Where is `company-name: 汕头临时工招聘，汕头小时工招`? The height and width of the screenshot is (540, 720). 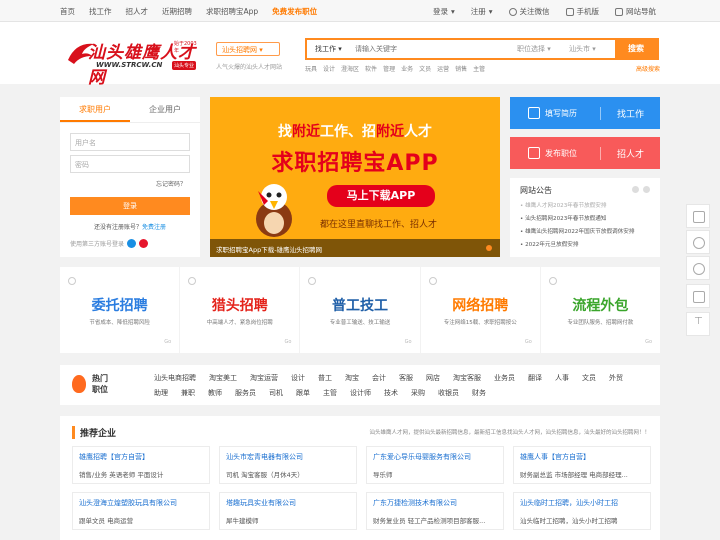
company-name: 汕头临时工招聘，汕头小时工招 is located at coordinates (569, 503).